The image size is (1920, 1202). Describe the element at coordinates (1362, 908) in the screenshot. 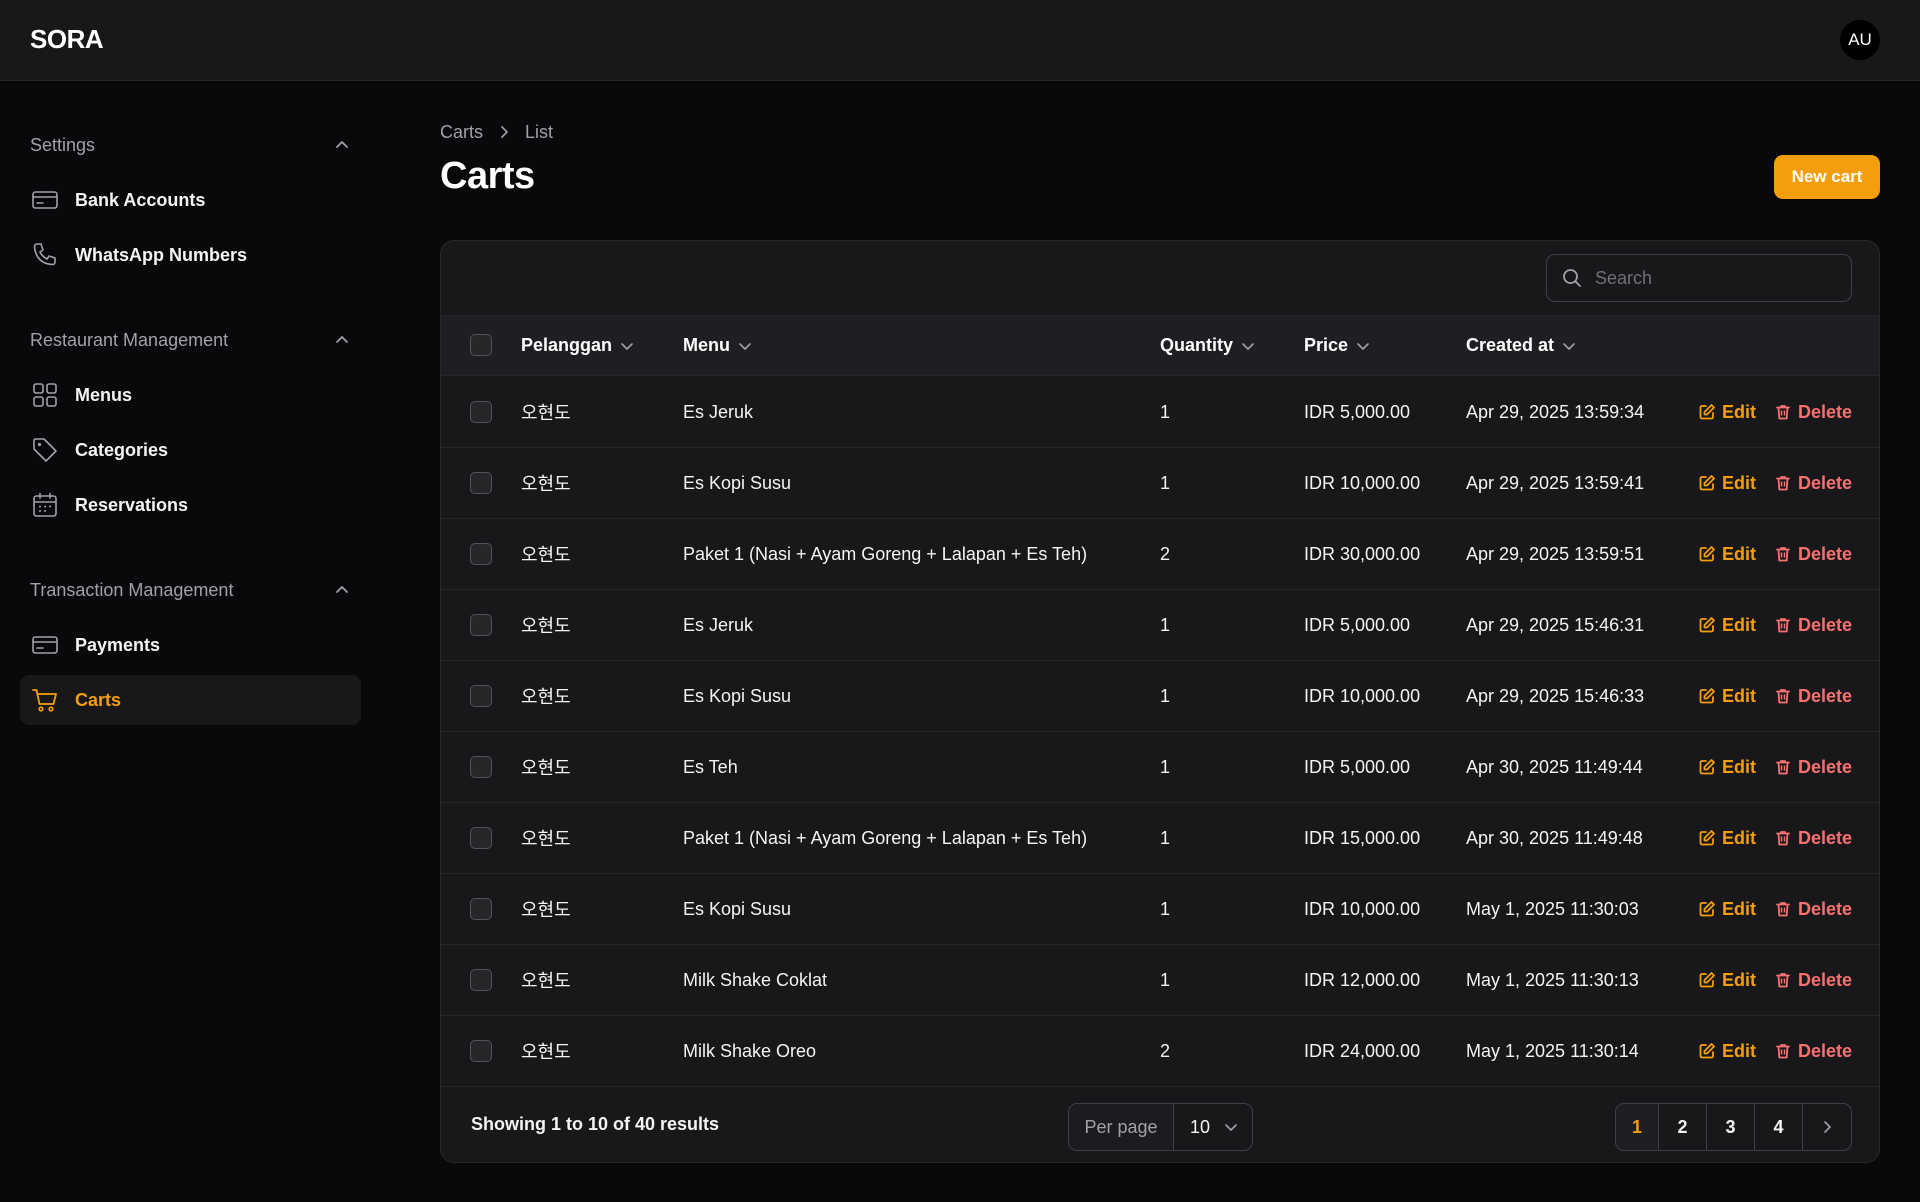

I see `cell-price: IDR 10,000.00` at that location.